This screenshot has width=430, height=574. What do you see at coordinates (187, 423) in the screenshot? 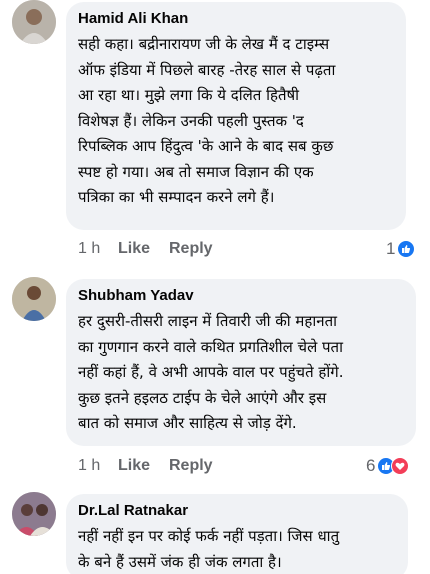
I see `comment-line: बात को समाज और साहित्य से जोड़ देंगे.` at bounding box center [187, 423].